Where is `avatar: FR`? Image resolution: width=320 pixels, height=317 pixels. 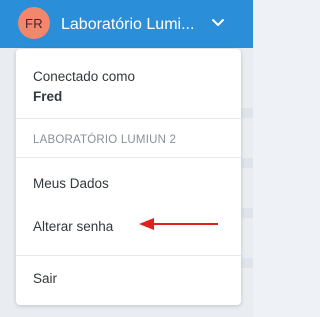 avatar: FR is located at coordinates (34, 23).